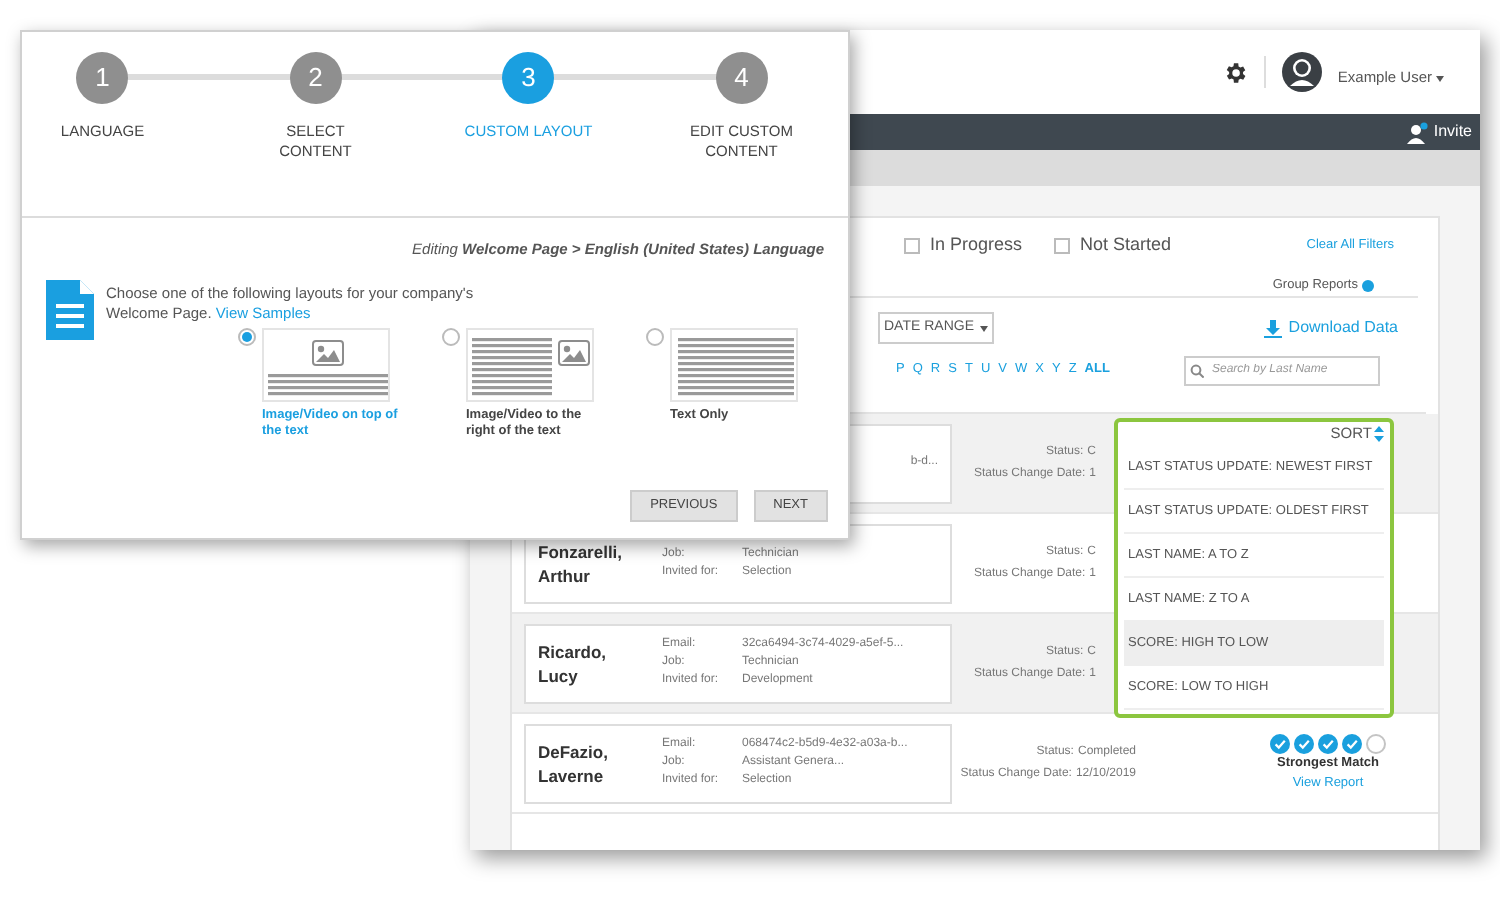 The image size is (1500, 900). Describe the element at coordinates (565, 575) in the screenshot. I see `candidate-name: Arthur` at that location.